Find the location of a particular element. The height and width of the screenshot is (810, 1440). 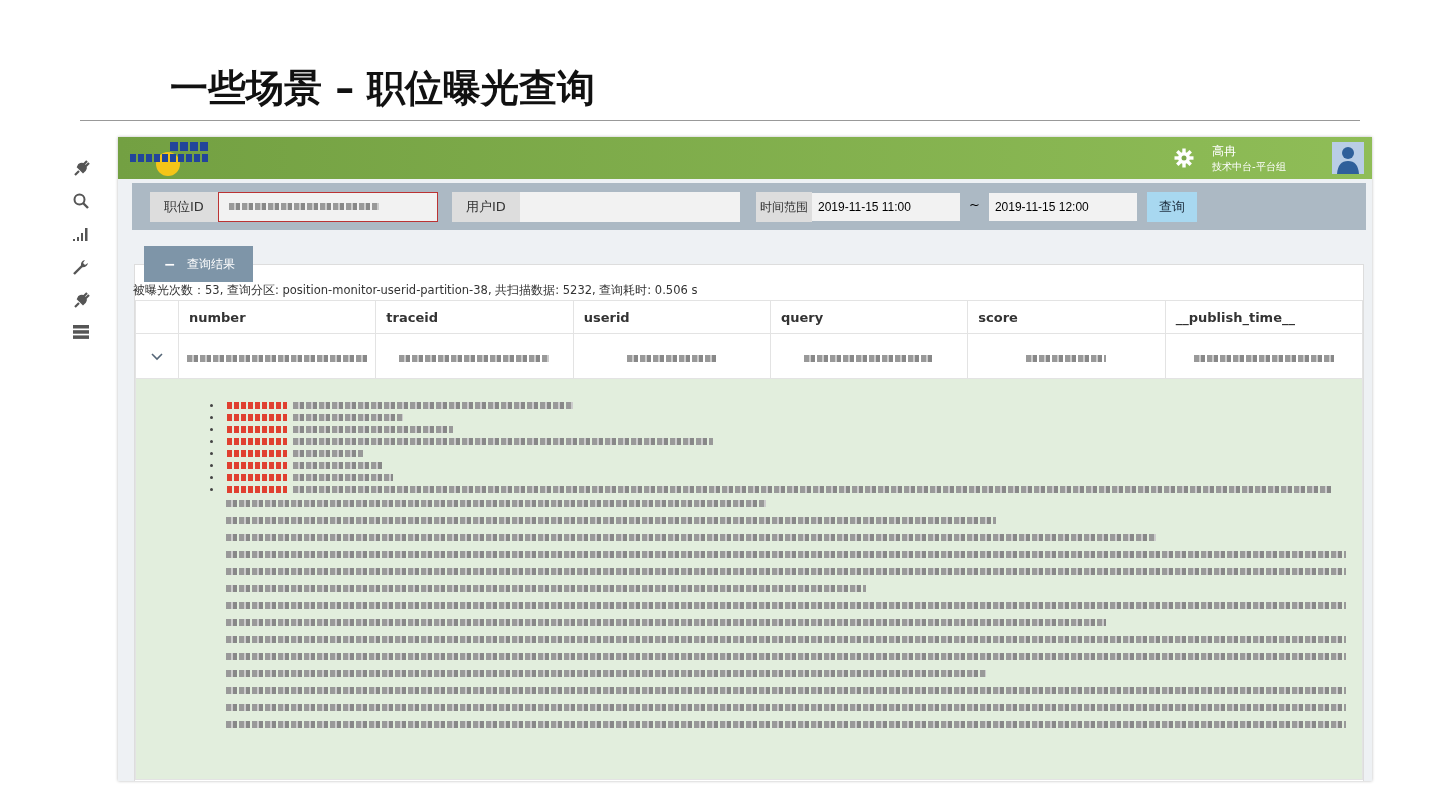

query-button: 查询 is located at coordinates (1171, 206).